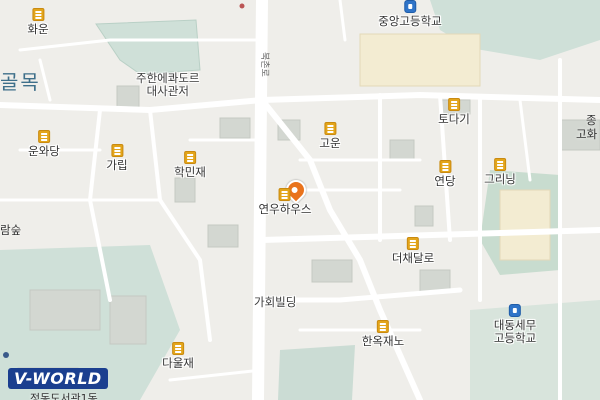 The image size is (600, 400). I want to click on poi-label: 가립, so click(117, 165).